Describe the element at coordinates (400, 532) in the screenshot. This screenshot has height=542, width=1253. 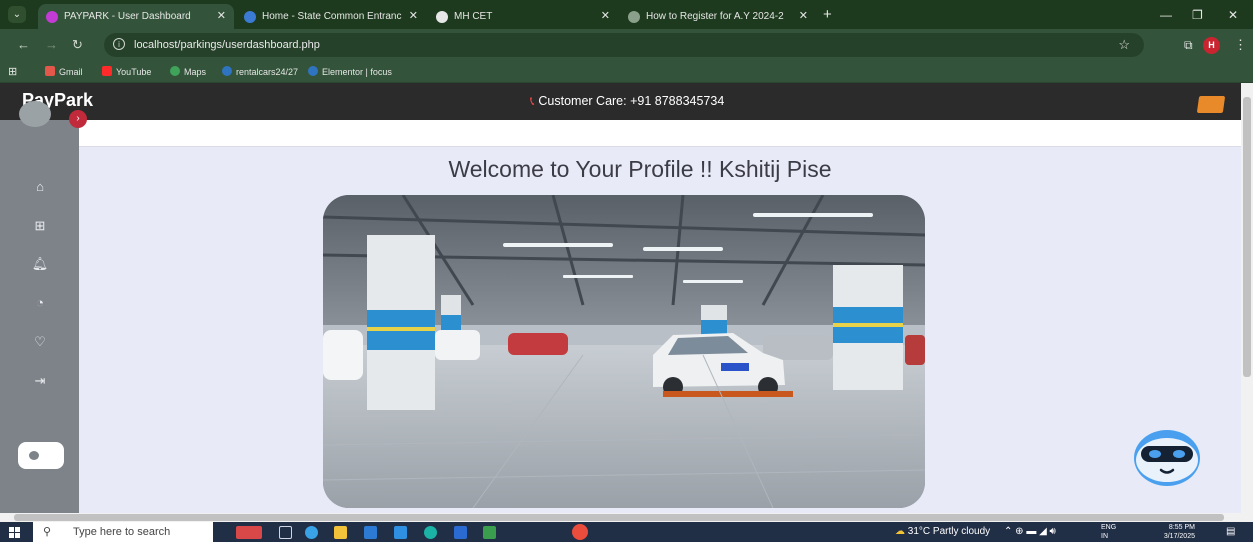
I see `vscode-icon` at that location.